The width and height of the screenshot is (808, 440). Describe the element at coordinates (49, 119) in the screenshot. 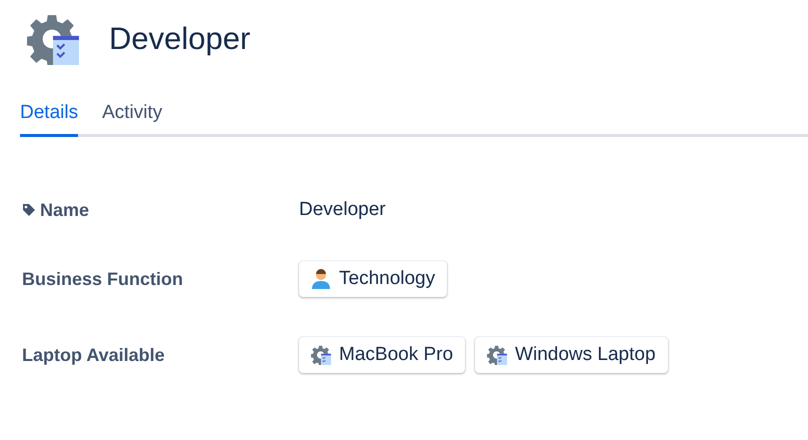

I see `tab: Details` at that location.